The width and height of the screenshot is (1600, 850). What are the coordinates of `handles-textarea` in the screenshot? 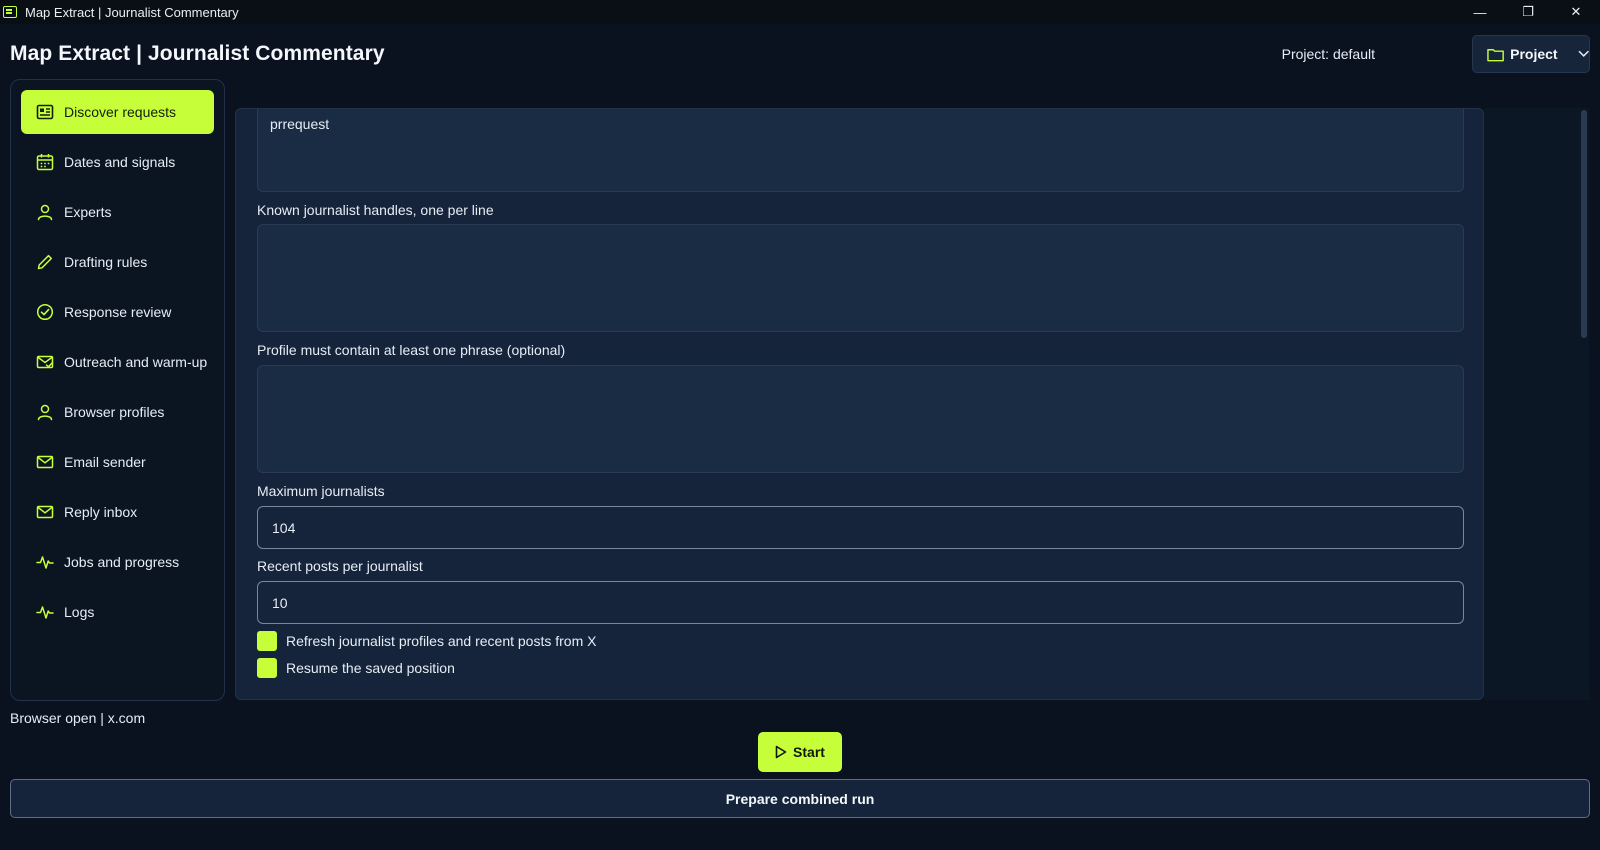 It's located at (860, 278).